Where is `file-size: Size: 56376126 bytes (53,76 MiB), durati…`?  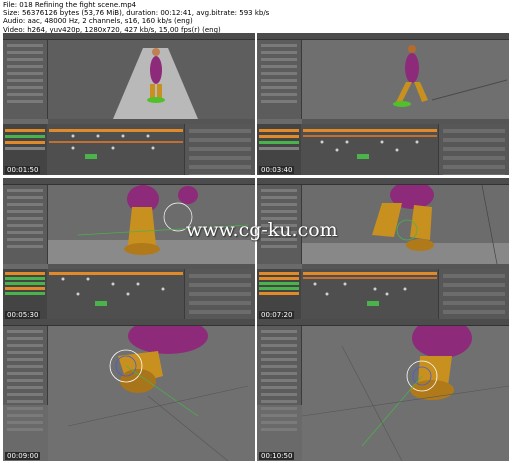
file-size: Size: 56376126 bytes (53,76 MiB), durati… is located at coordinates (136, 13).